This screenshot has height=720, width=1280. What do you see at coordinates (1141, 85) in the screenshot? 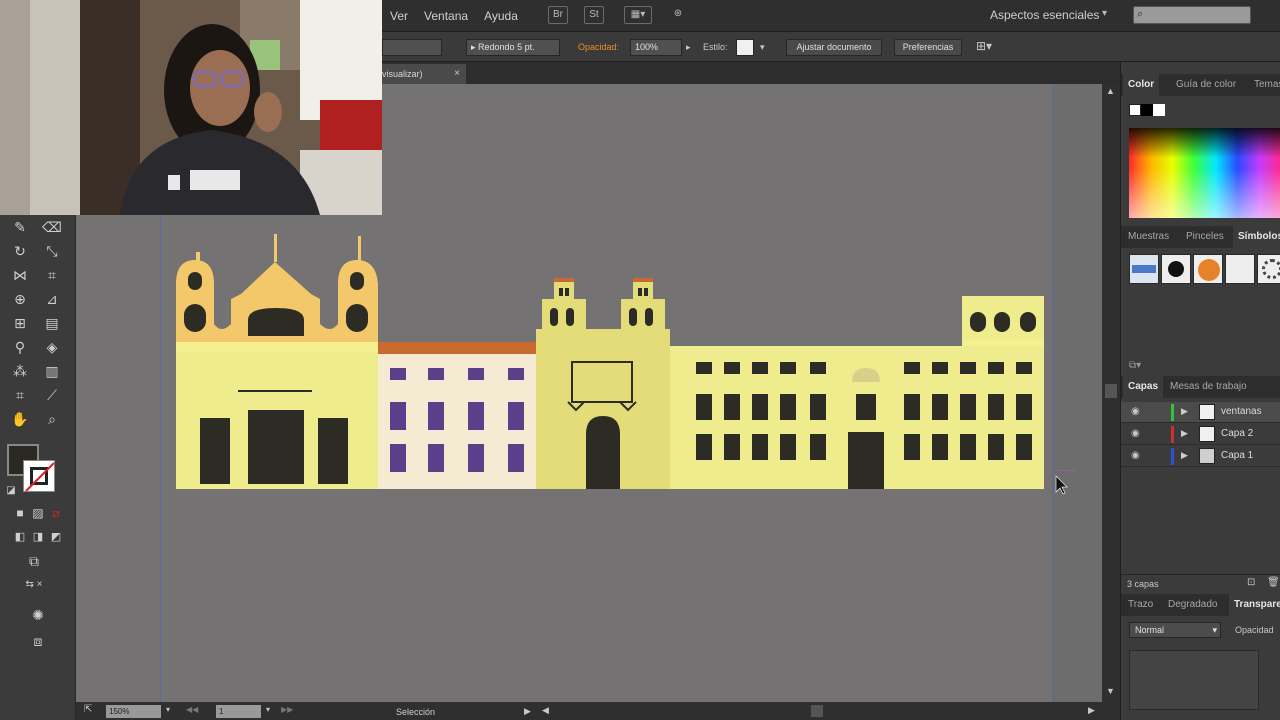
I see `tab-color: Color` at bounding box center [1141, 85].